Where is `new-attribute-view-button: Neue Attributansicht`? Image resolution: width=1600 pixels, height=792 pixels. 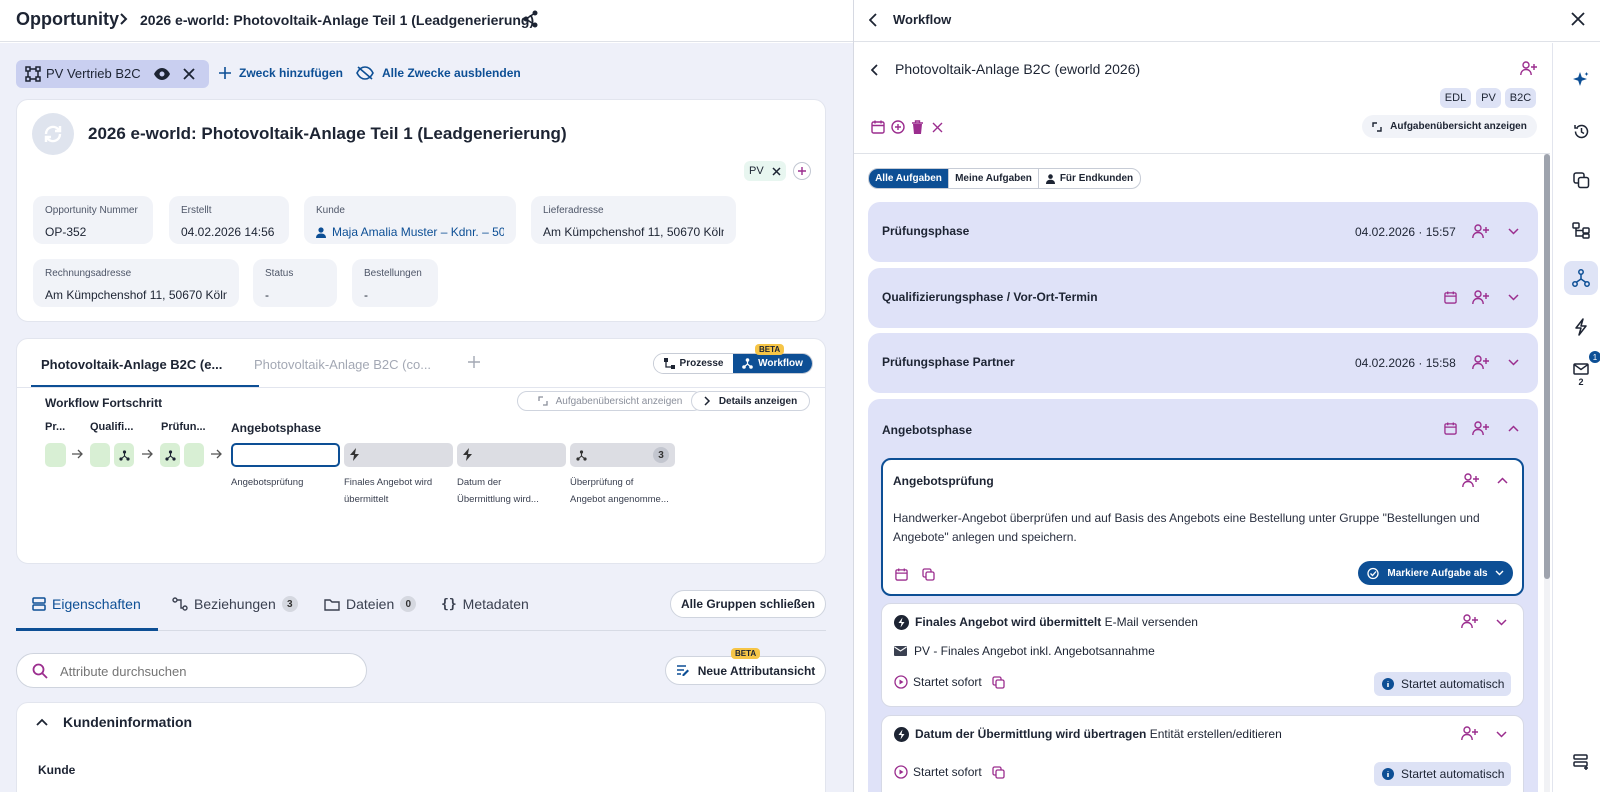 new-attribute-view-button: Neue Attributansicht is located at coordinates (745, 670).